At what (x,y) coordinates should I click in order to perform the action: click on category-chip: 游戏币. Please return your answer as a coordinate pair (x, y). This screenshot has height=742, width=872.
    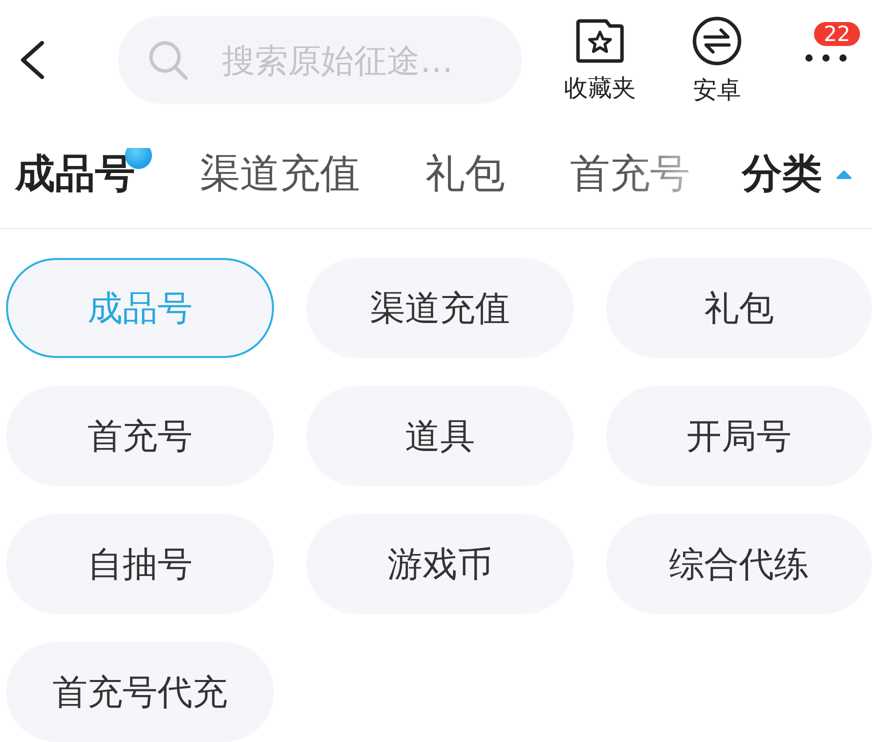
    Looking at the image, I should click on (440, 564).